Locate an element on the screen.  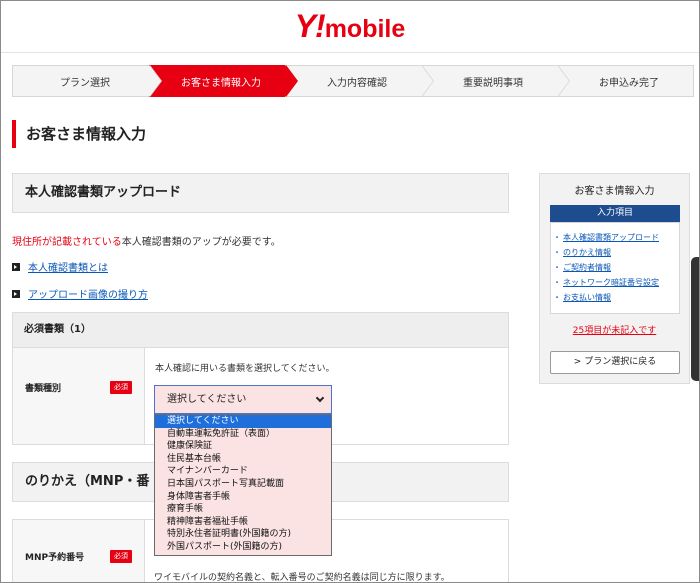
side-link-payment: お支払い情報 is located at coordinates (587, 297).